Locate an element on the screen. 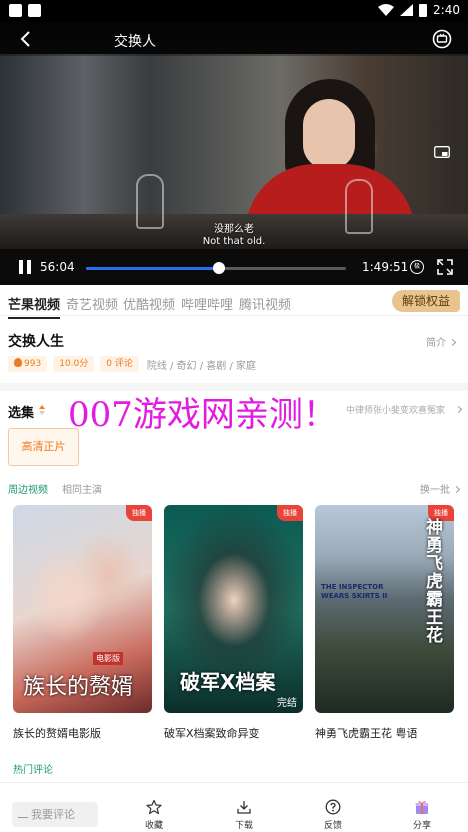 This screenshot has height=832, width=468. seek-bar-handle is located at coordinates (218, 268).